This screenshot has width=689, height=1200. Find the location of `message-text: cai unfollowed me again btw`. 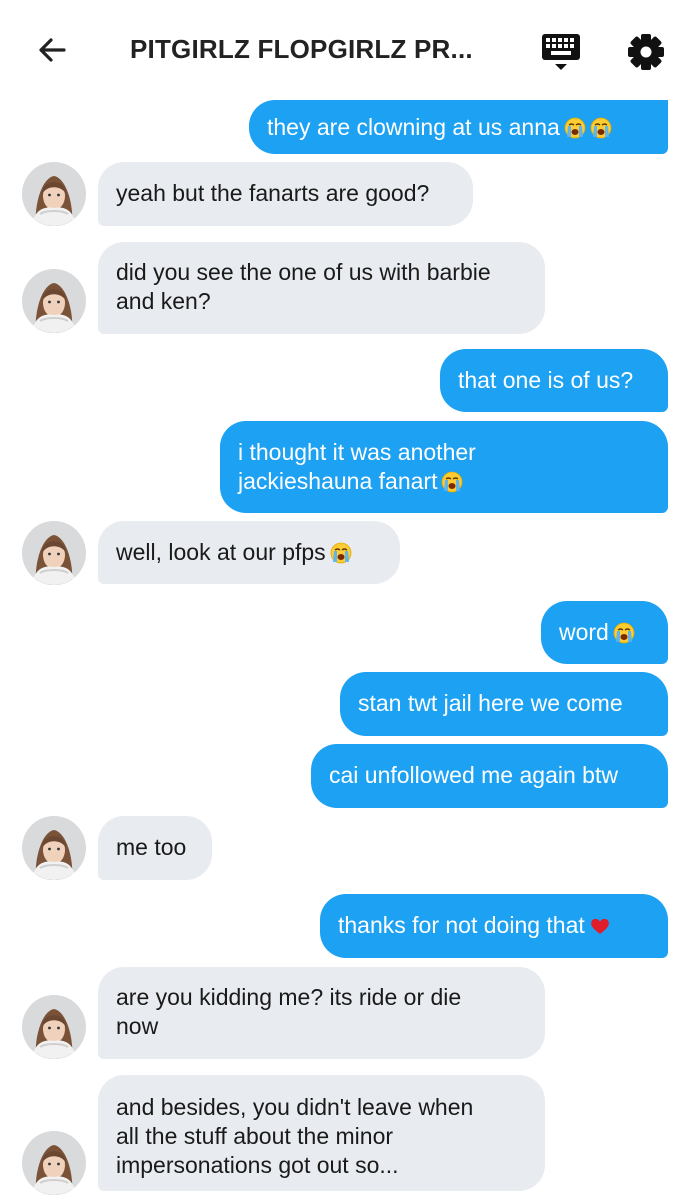

message-text: cai unfollowed me again btw is located at coordinates (473, 775).